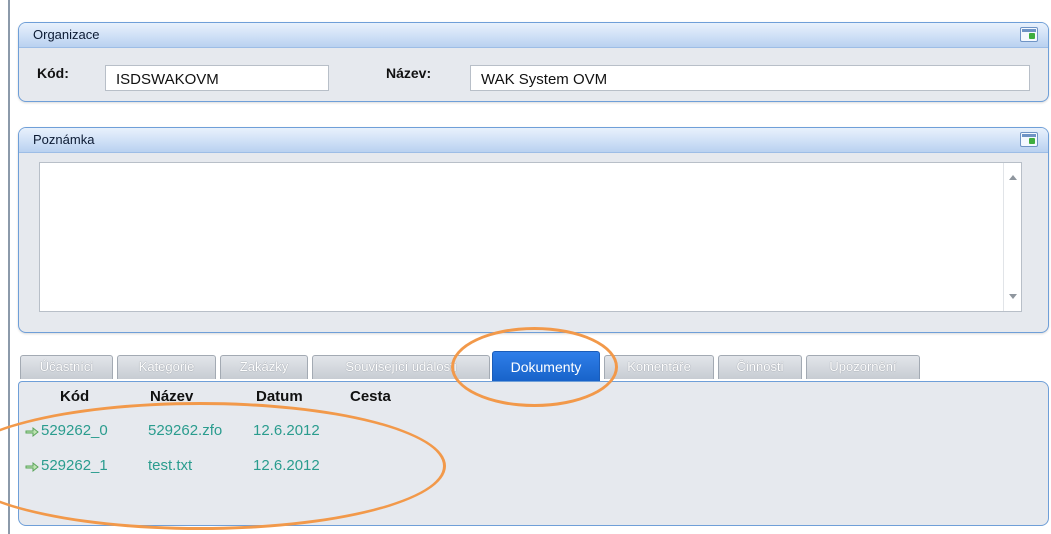 This screenshot has width=1051, height=534. I want to click on column-header-date: Datum, so click(279, 396).